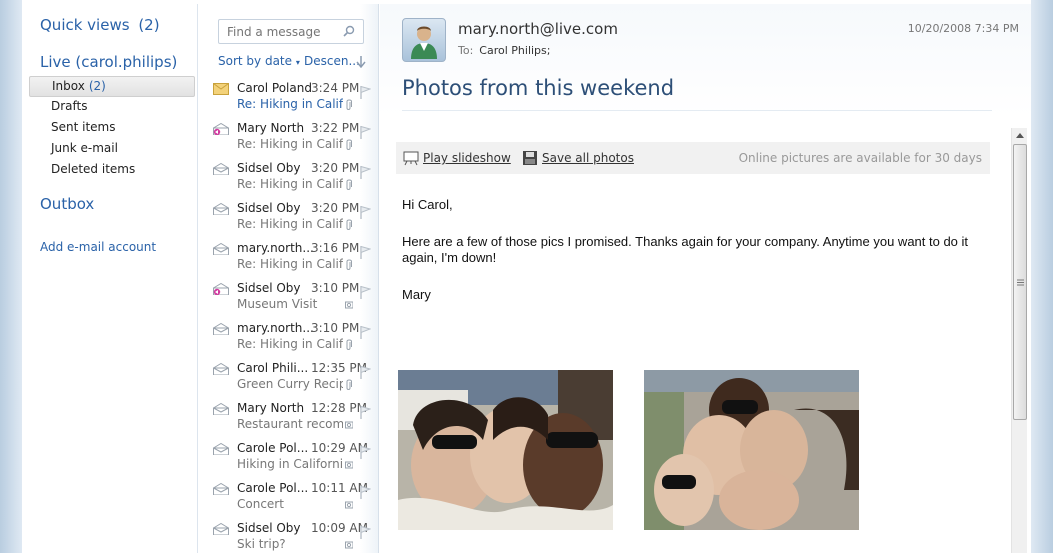 This screenshot has width=1053, height=553. I want to click on reading-pane-scrollbar, so click(1019, 340).